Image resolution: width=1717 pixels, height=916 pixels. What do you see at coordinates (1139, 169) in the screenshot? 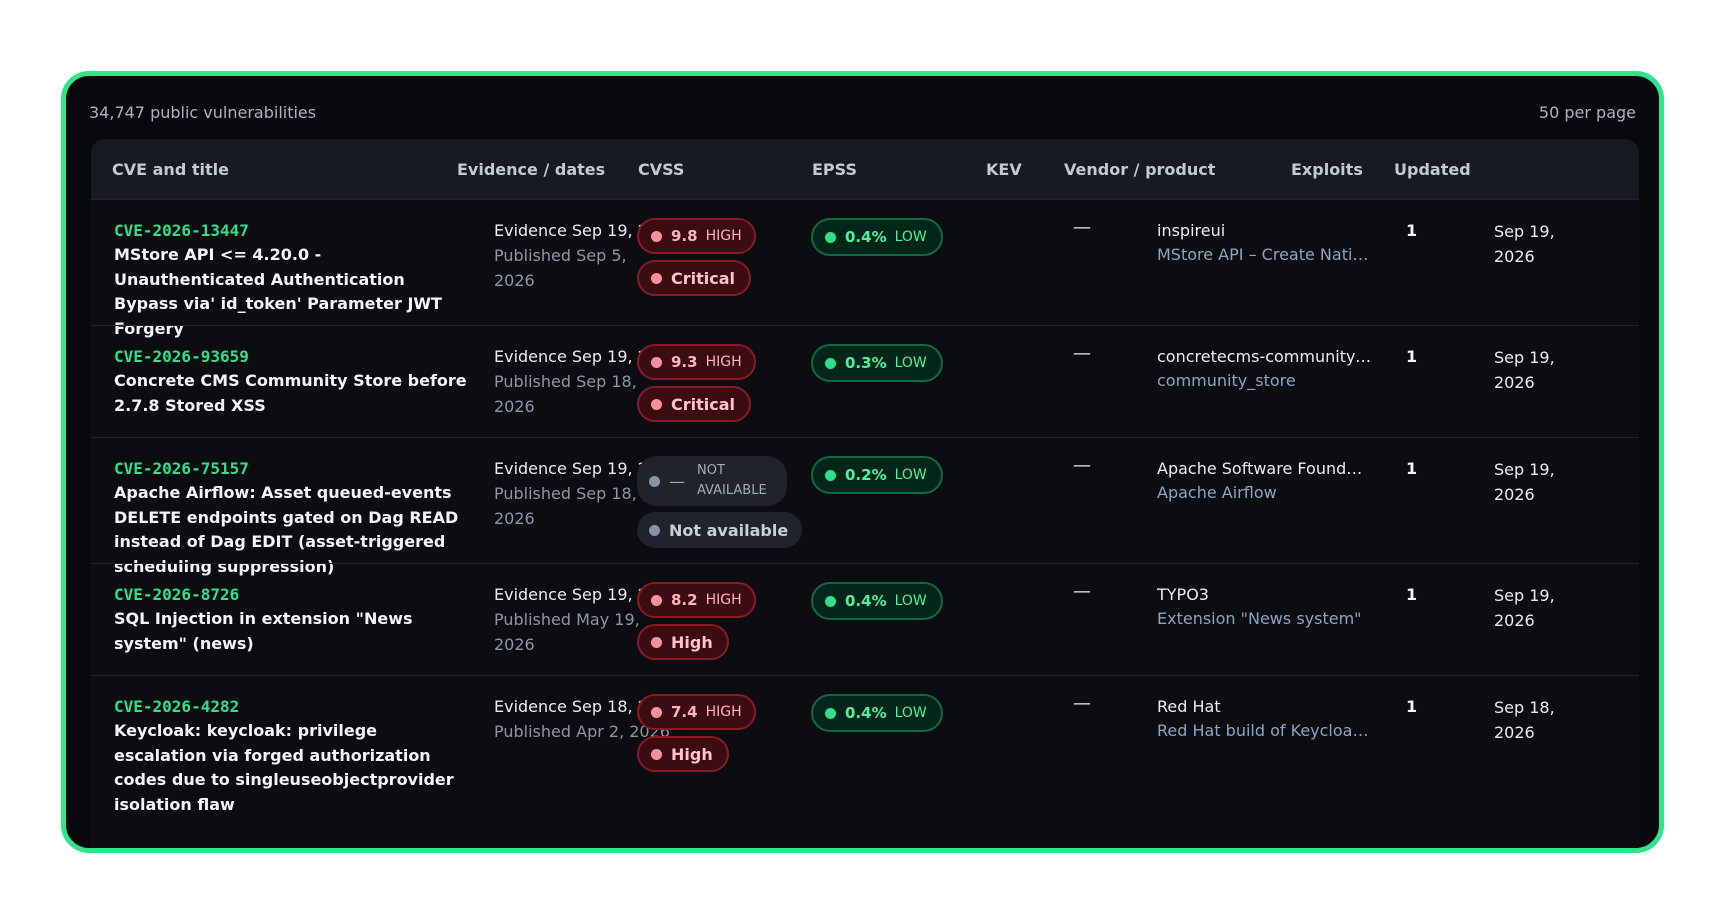
I see `header-vendor-product: Vendor / product` at bounding box center [1139, 169].